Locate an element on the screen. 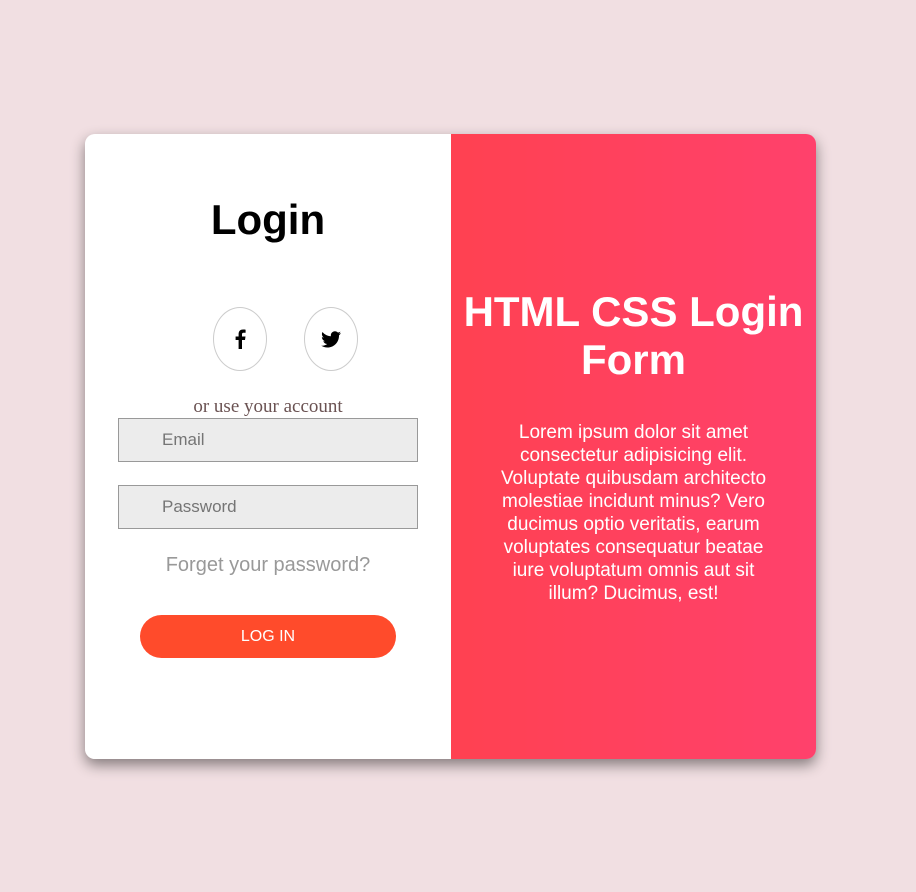  login-title: Login is located at coordinates (268, 219).